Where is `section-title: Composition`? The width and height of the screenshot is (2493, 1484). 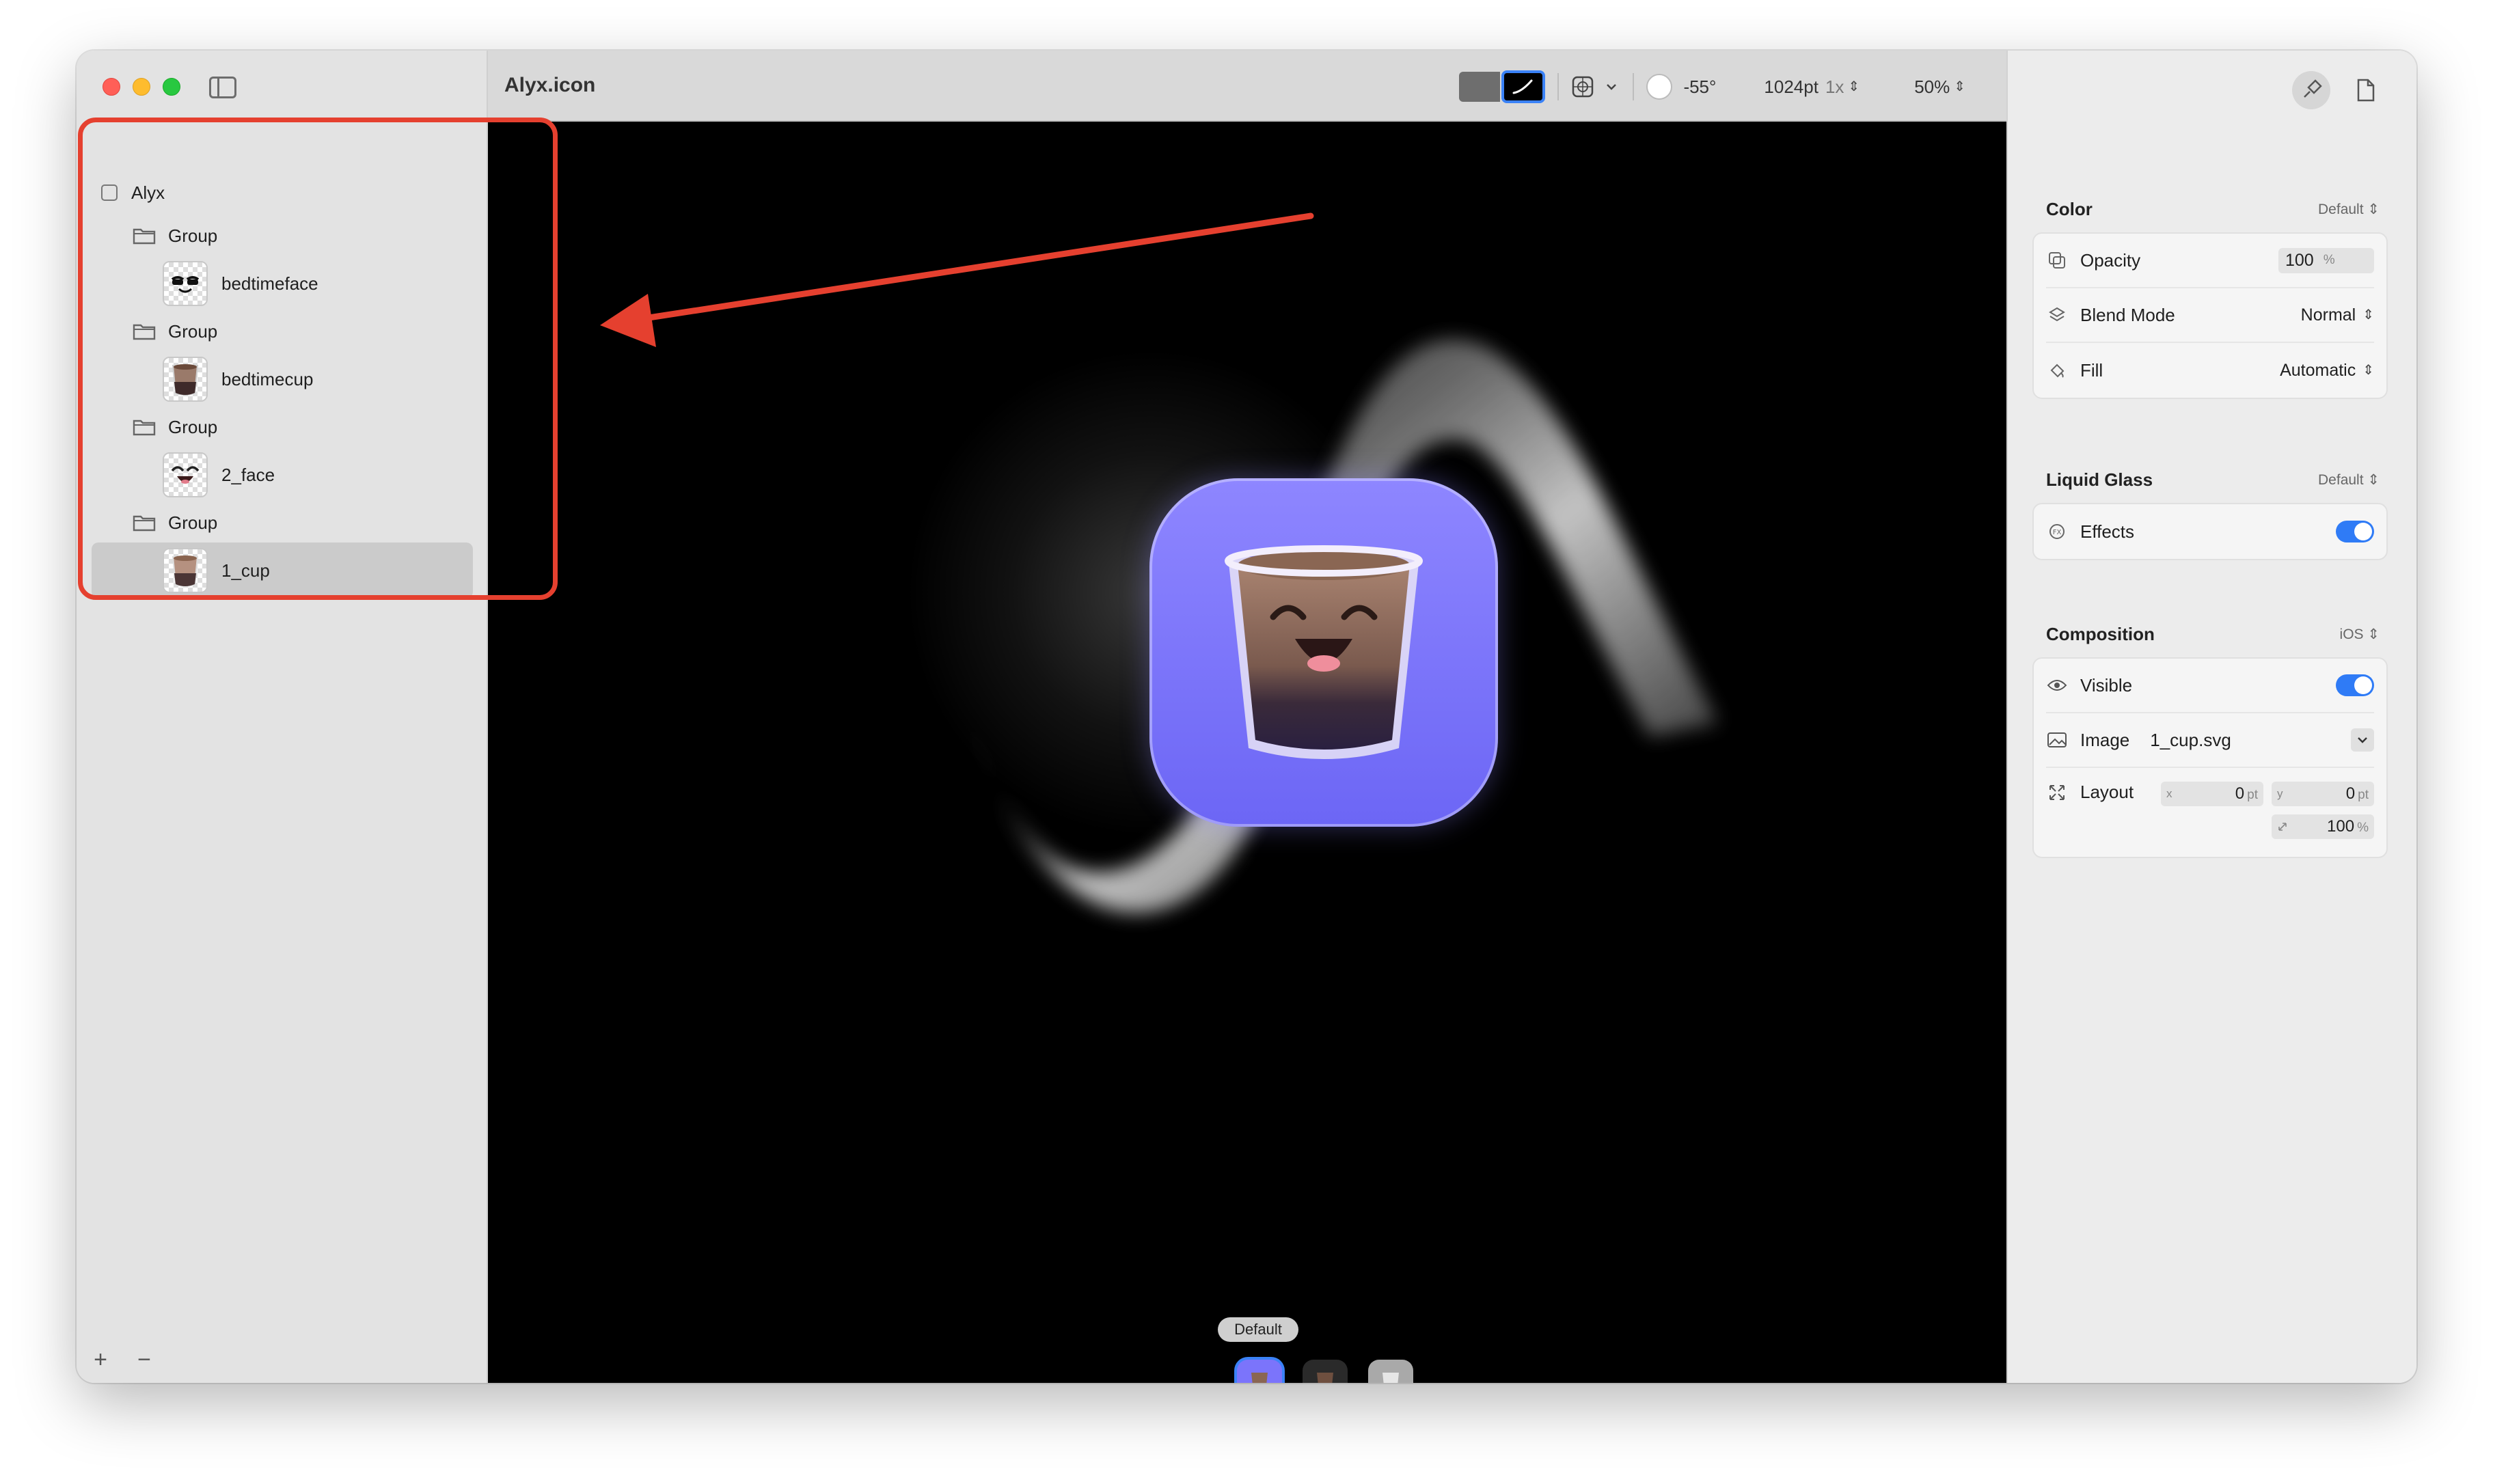
section-title: Composition is located at coordinates (2100, 633).